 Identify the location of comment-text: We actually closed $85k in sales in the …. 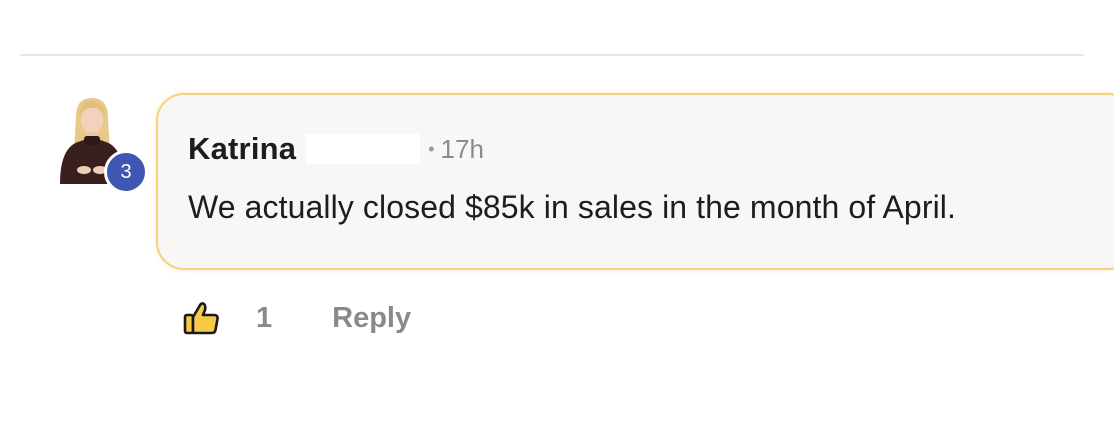
(572, 207).